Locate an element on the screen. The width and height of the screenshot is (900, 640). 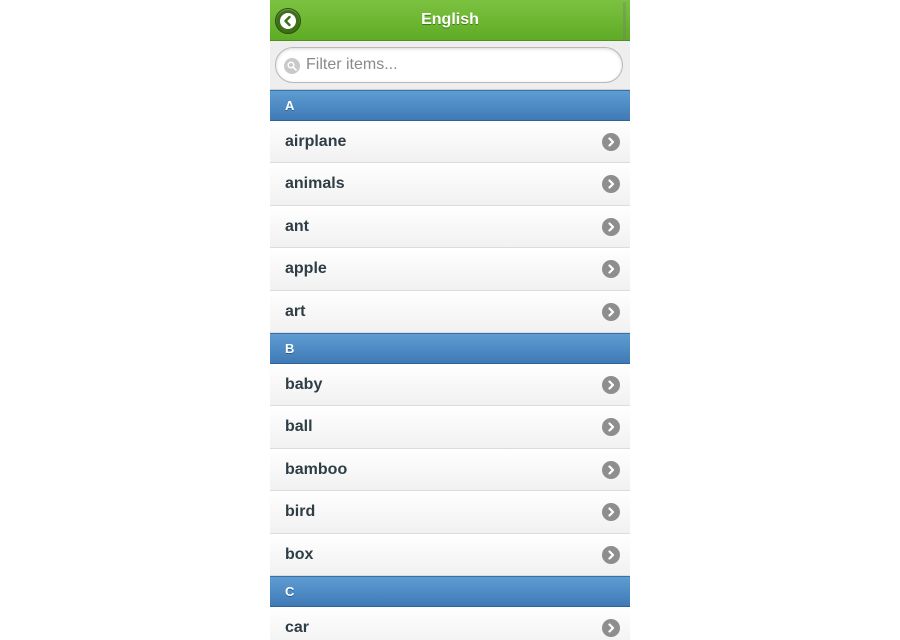
list-item-label: apple is located at coordinates (306, 269).